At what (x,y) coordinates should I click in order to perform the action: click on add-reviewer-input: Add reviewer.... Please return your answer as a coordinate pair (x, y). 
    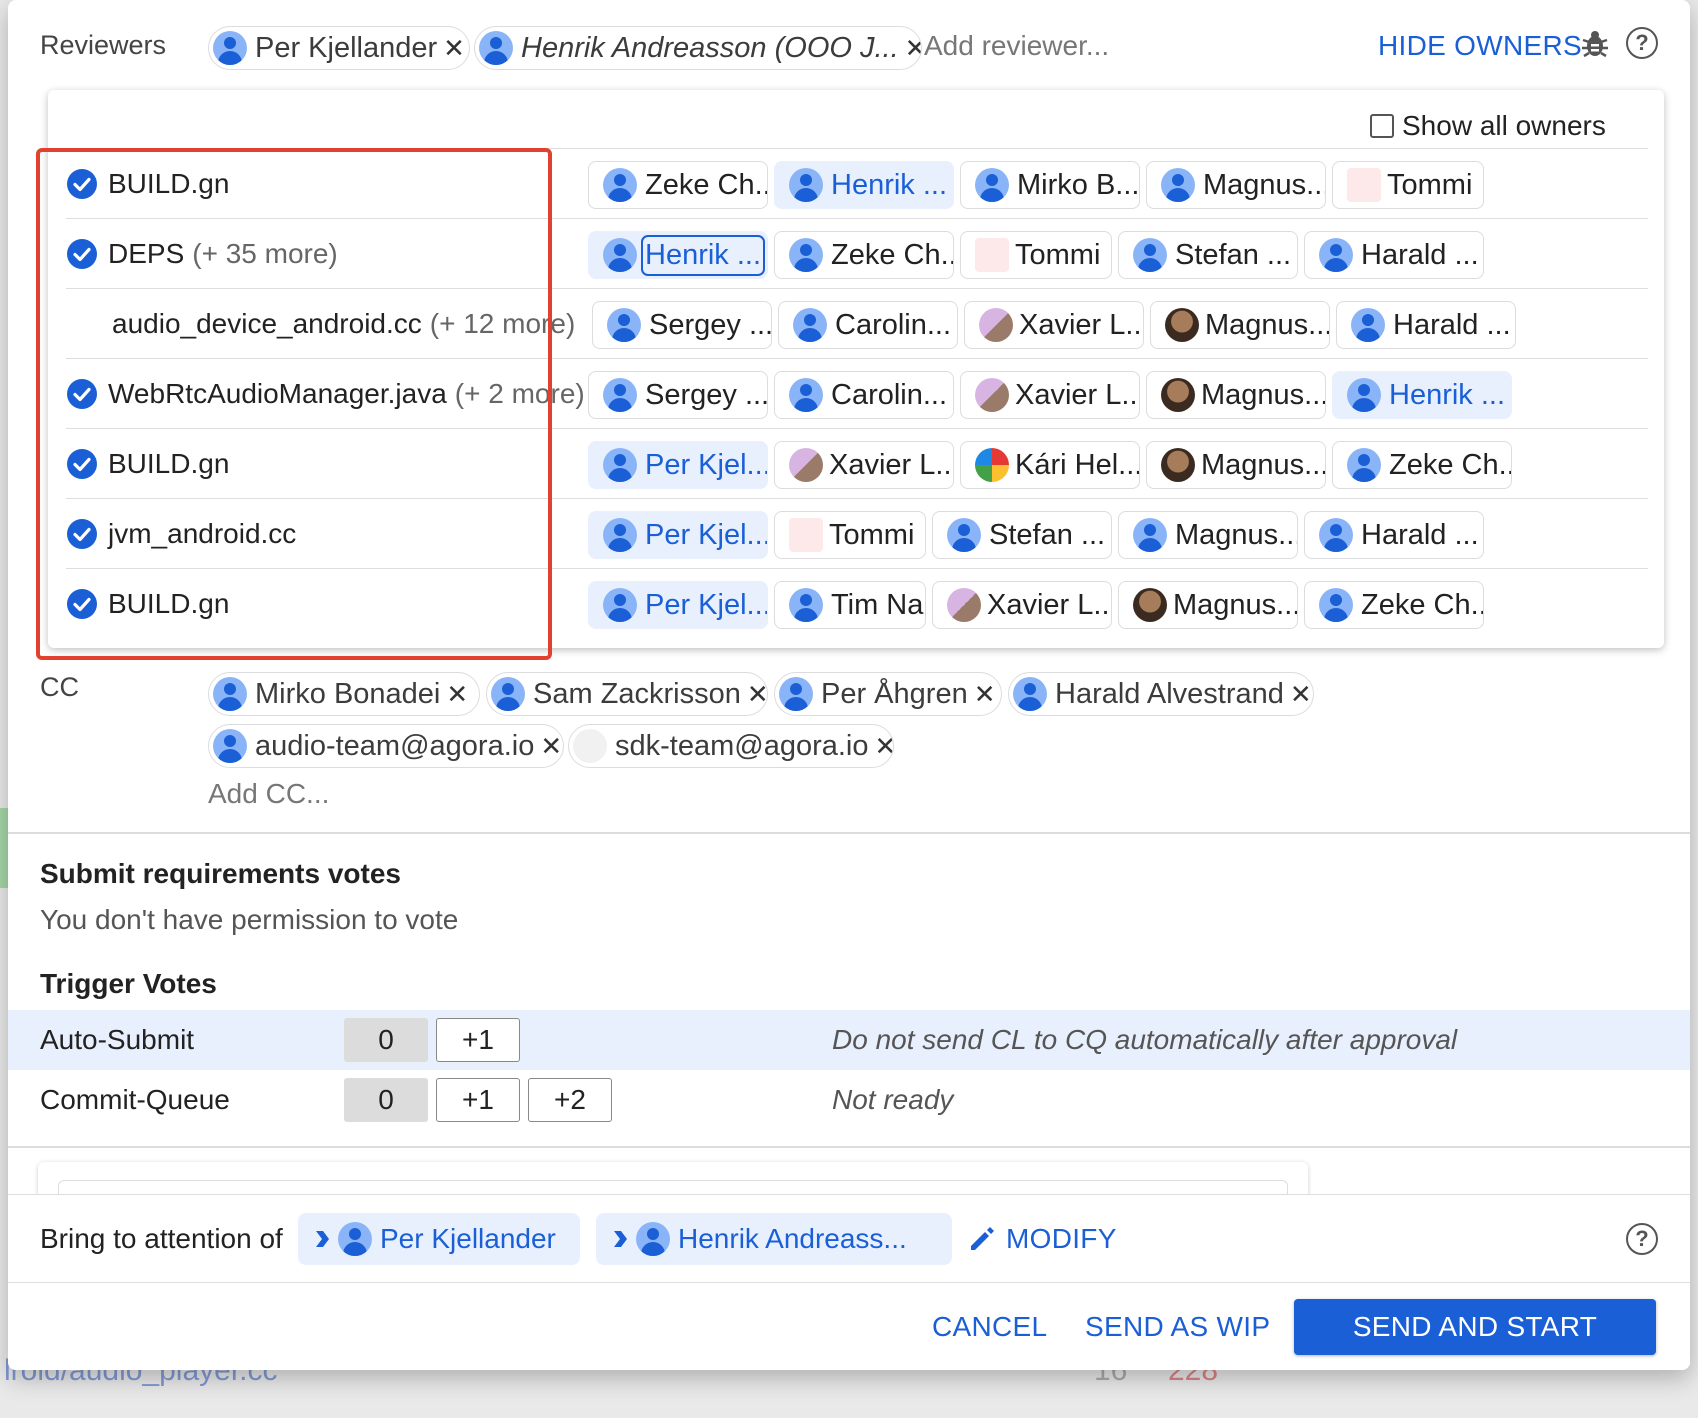
    Looking at the image, I should click on (1016, 46).